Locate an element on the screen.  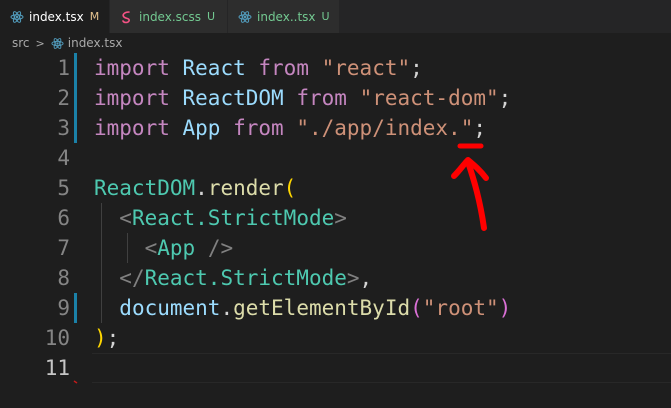
tab-index-scss: index.scss U is located at coordinates (169, 16).